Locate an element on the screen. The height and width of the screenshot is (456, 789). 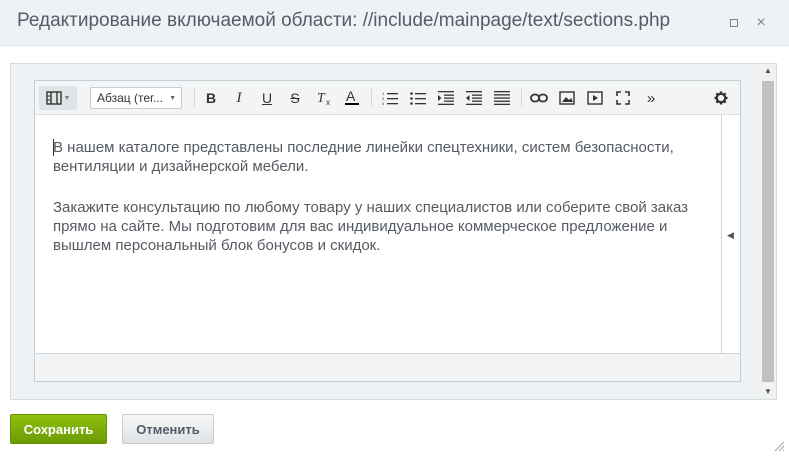
fullscreen-button is located at coordinates (623, 98).